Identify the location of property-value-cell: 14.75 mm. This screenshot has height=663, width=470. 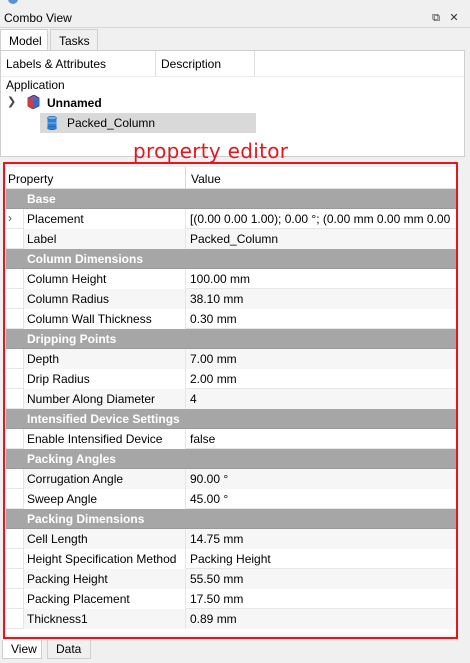
(321, 539).